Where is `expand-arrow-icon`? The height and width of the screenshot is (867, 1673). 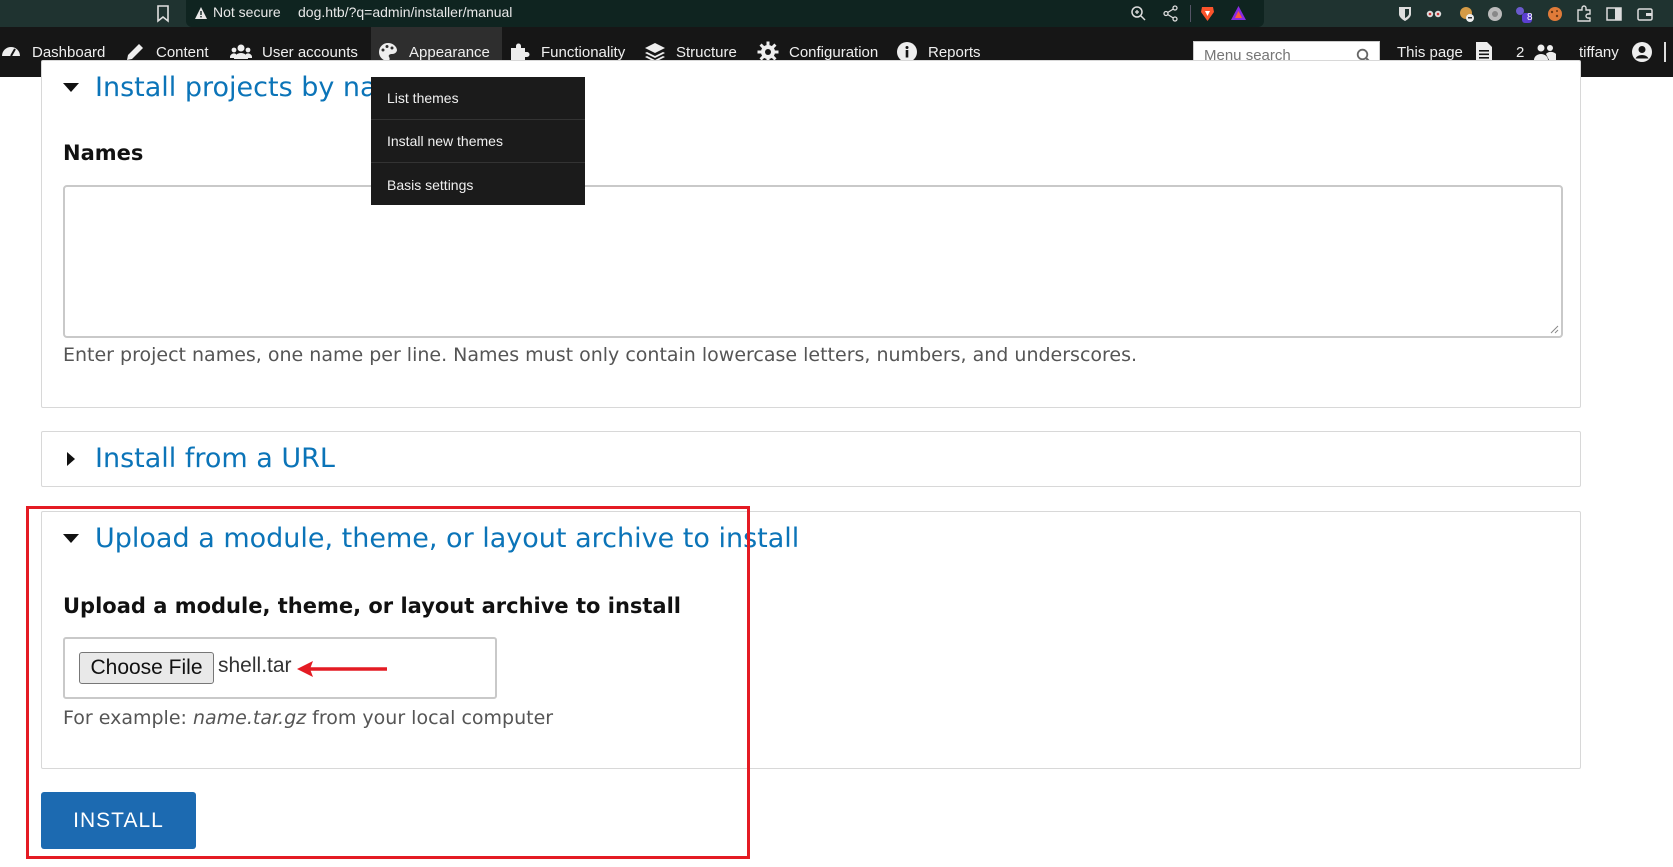
expand-arrow-icon is located at coordinates (71, 458).